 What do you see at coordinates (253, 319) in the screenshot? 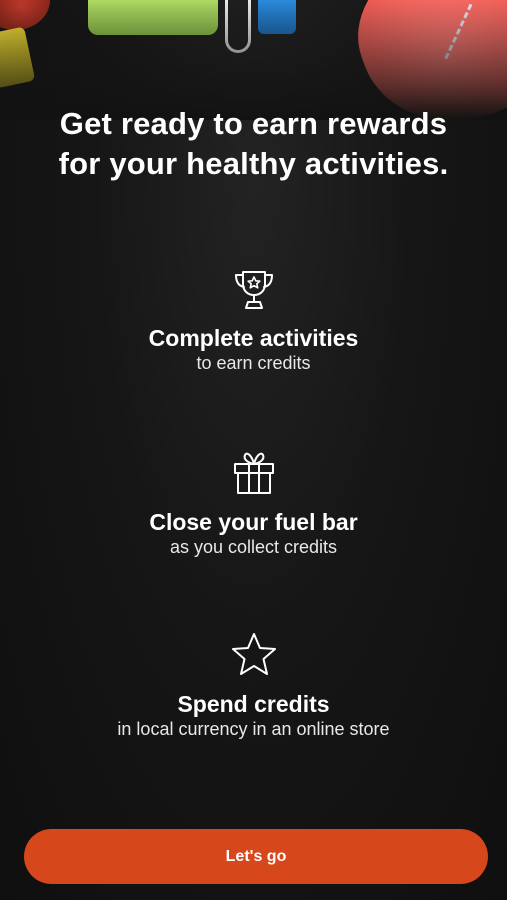
I see `feature-complete-activities: Complete activities to earn credits` at bounding box center [253, 319].